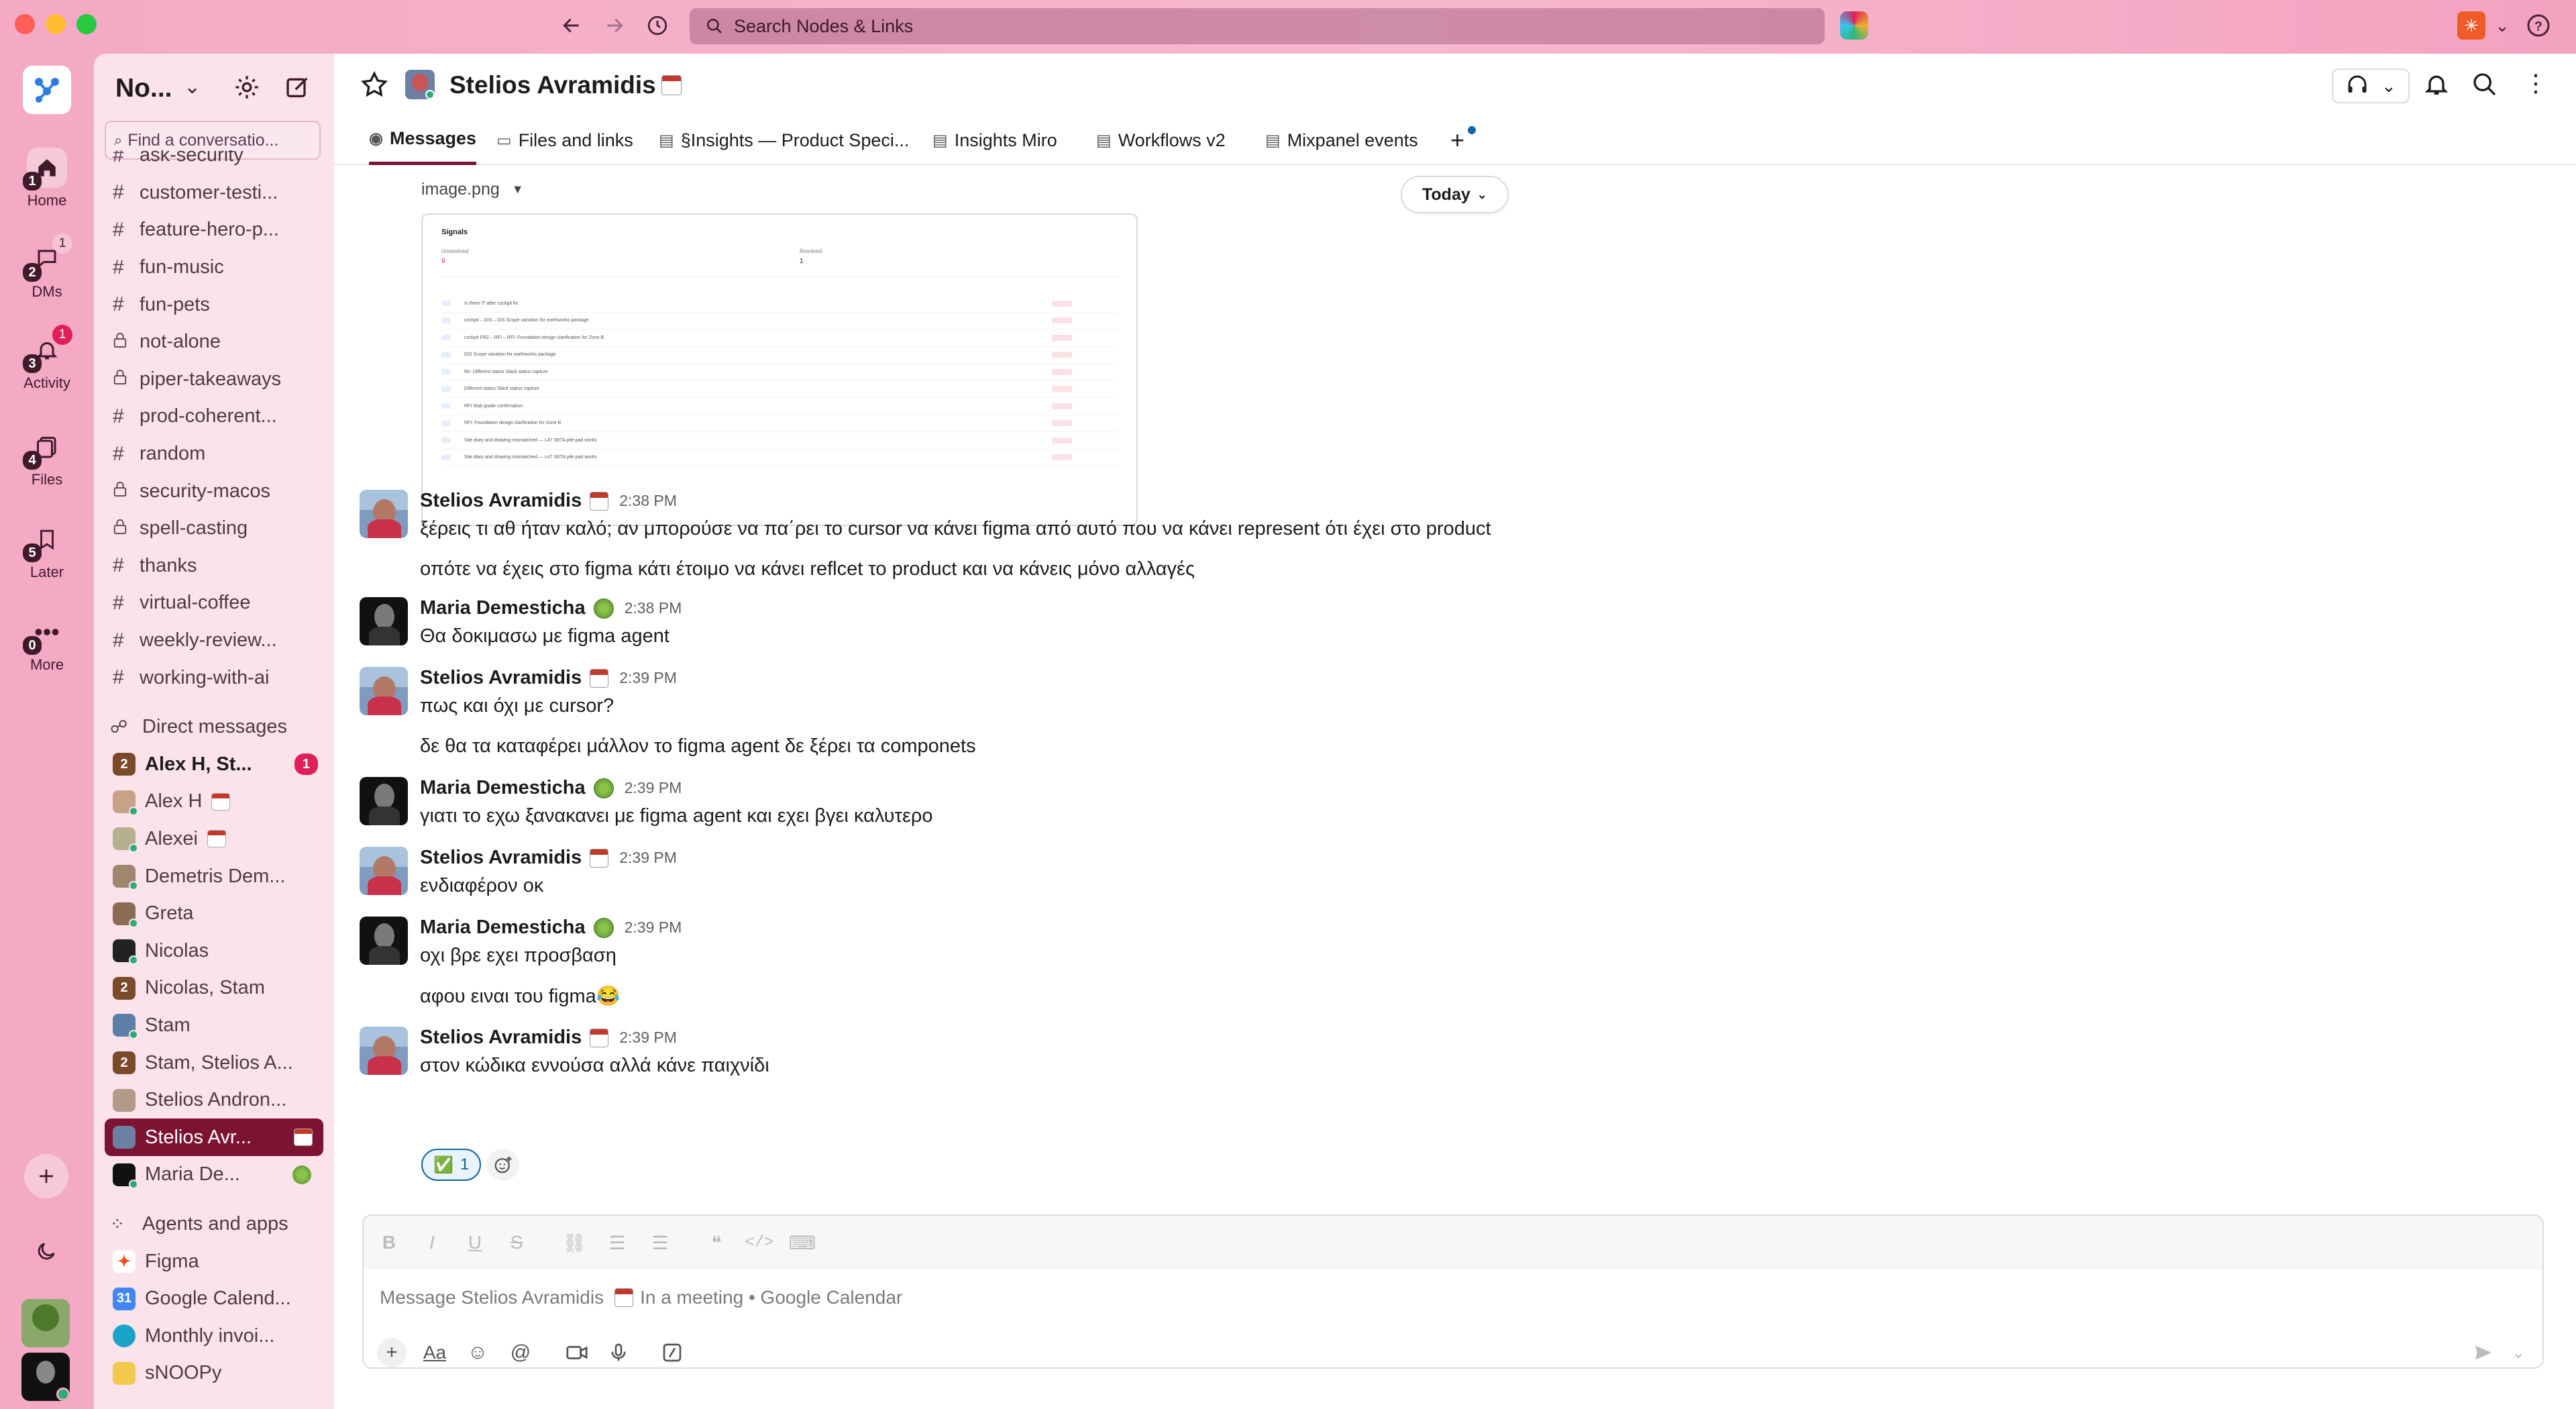 The height and width of the screenshot is (1409, 2576). Describe the element at coordinates (392, 1352) in the screenshot. I see `attach-plus-button: +` at that location.